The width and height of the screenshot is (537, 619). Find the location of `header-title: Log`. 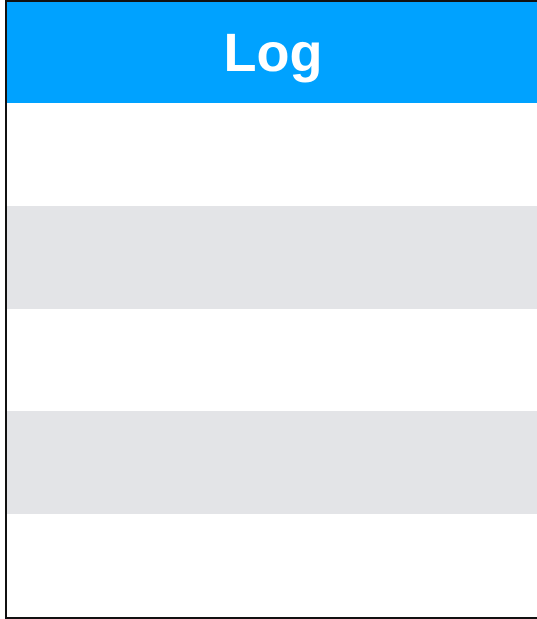

header-title: Log is located at coordinates (273, 53).